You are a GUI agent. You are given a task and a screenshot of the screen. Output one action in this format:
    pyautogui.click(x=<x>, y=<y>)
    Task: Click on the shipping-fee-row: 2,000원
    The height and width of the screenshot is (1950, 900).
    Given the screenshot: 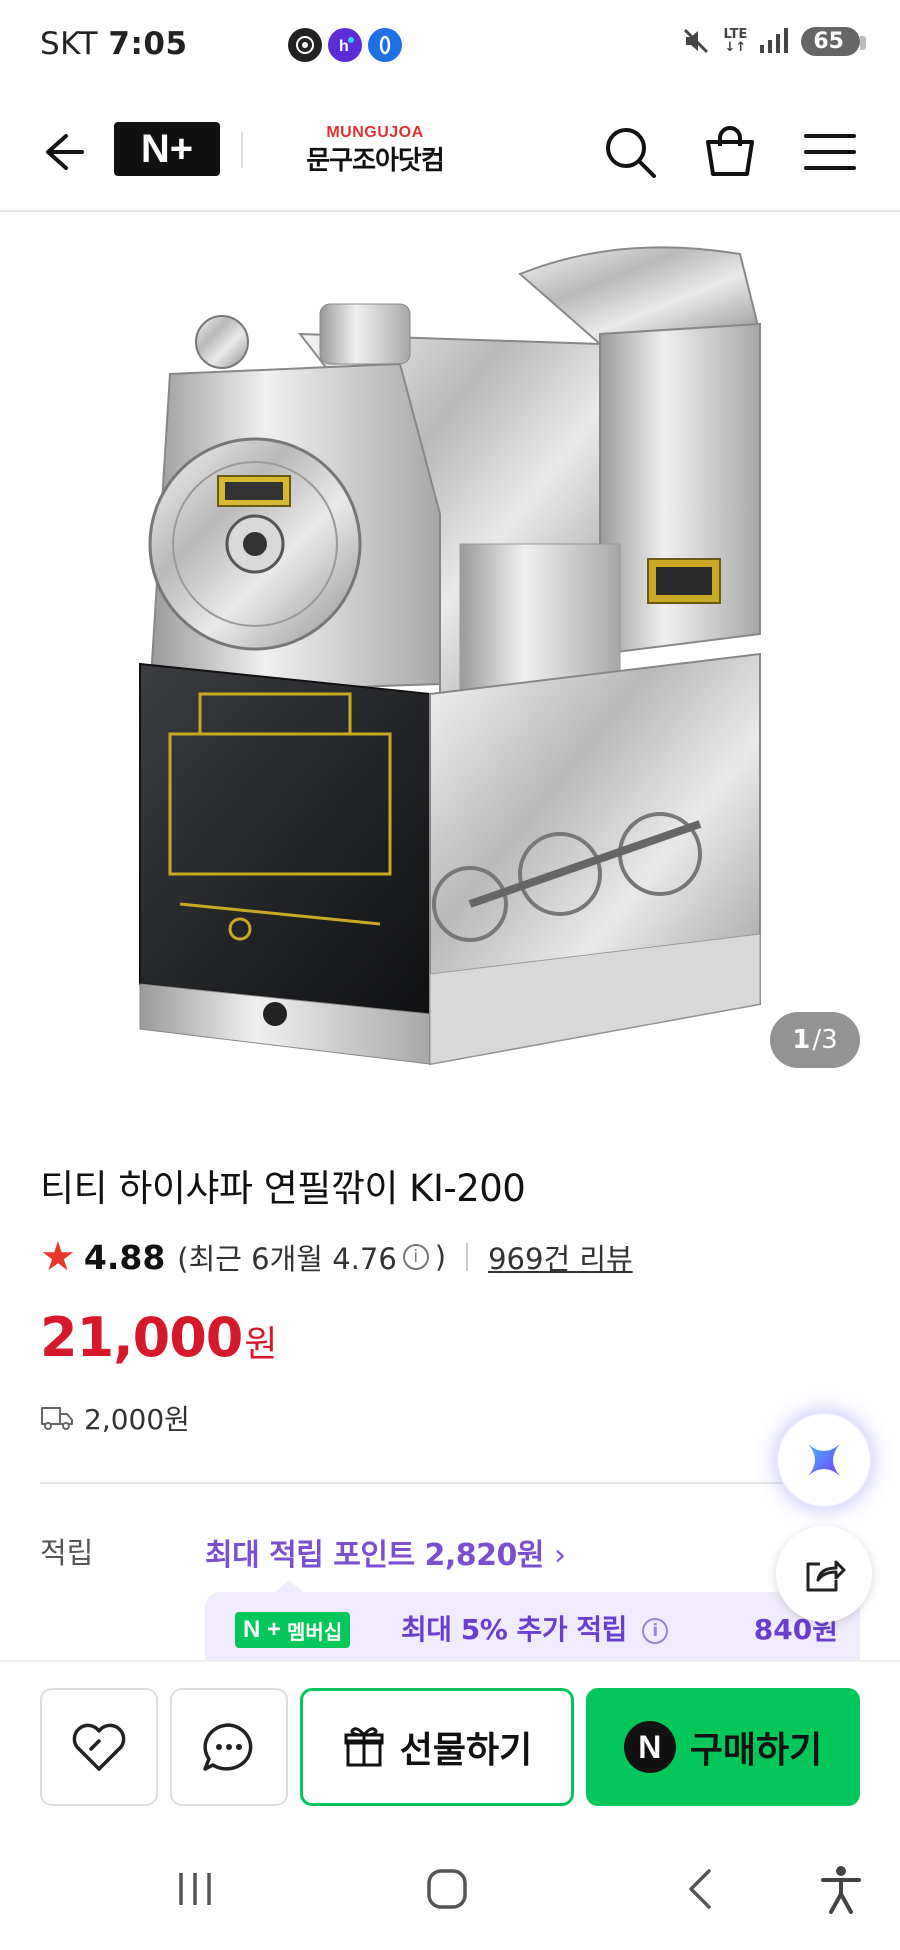 What is the action you would take?
    pyautogui.click(x=115, y=1418)
    